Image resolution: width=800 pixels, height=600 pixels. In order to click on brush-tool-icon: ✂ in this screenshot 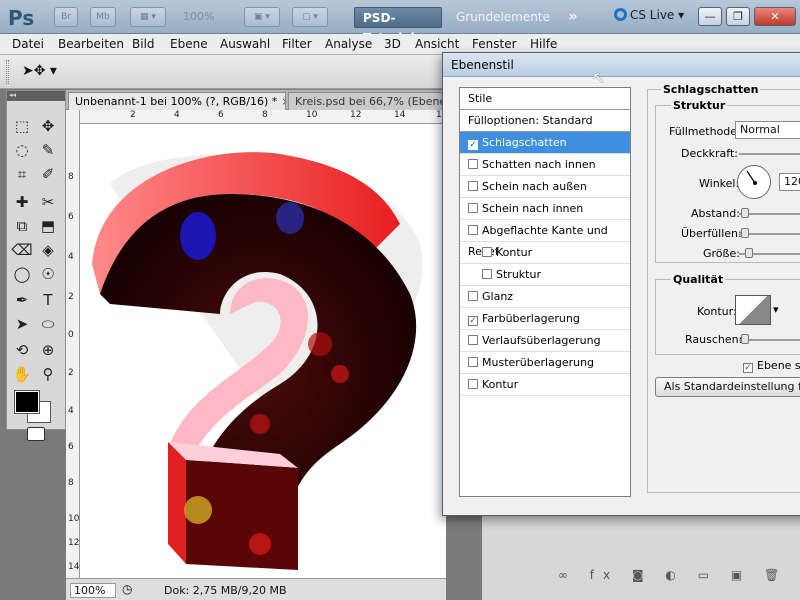, I will do `click(48, 202)`.